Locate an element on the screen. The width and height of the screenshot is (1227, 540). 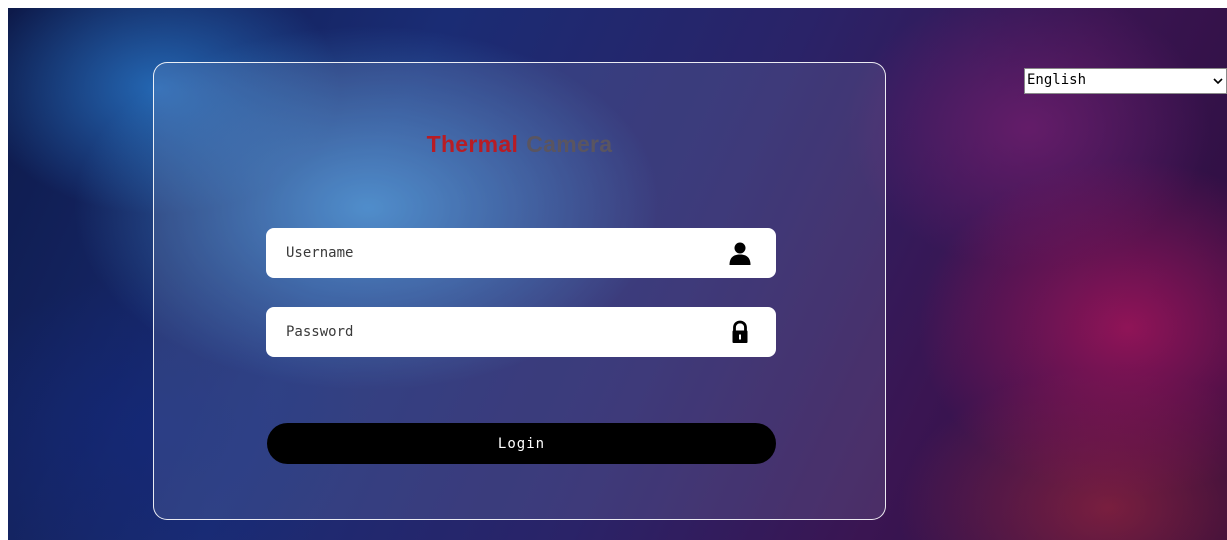
password-field is located at coordinates (521, 332).